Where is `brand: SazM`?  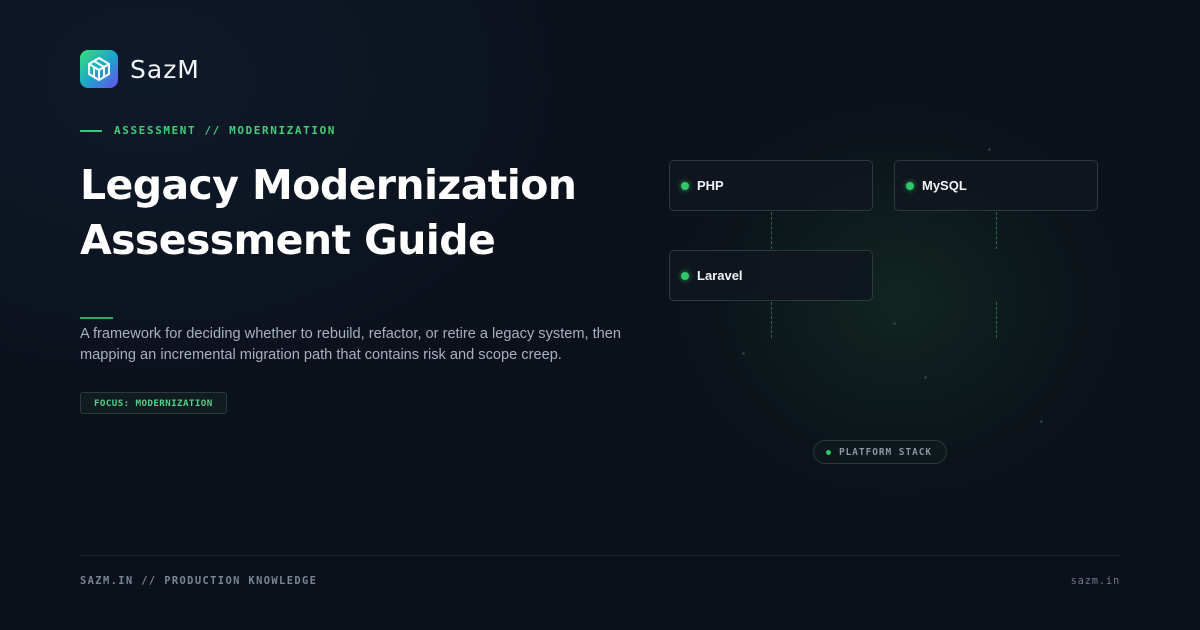 brand: SazM is located at coordinates (140, 69).